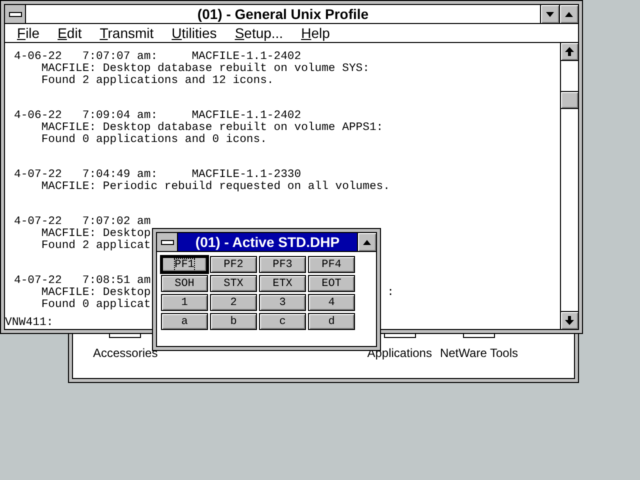 The image size is (640, 480). I want to click on log-line: Found 2 applicat, so click(95, 246).